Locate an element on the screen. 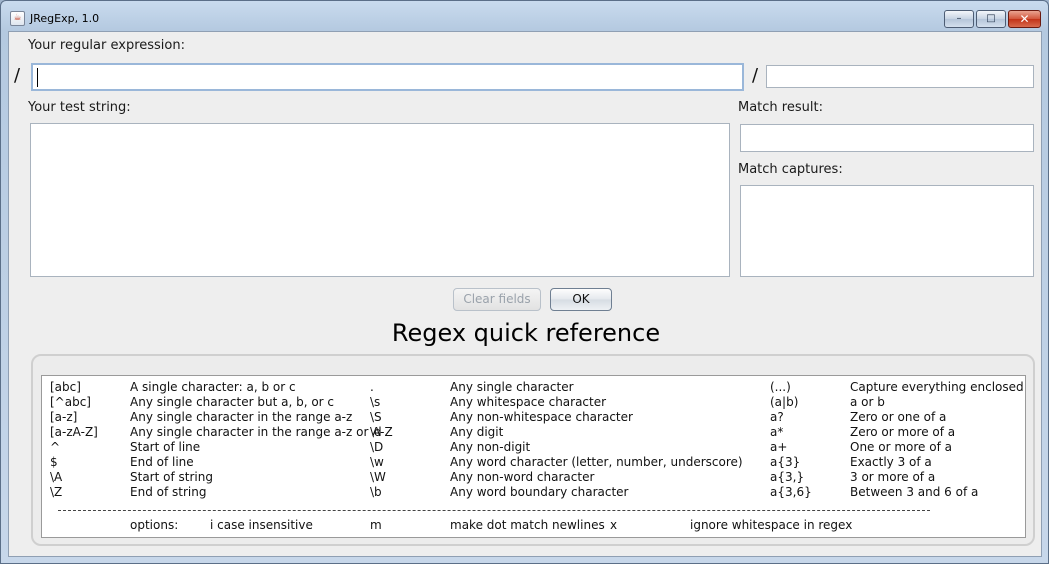  match-captures-label: Match captures: is located at coordinates (790, 169).